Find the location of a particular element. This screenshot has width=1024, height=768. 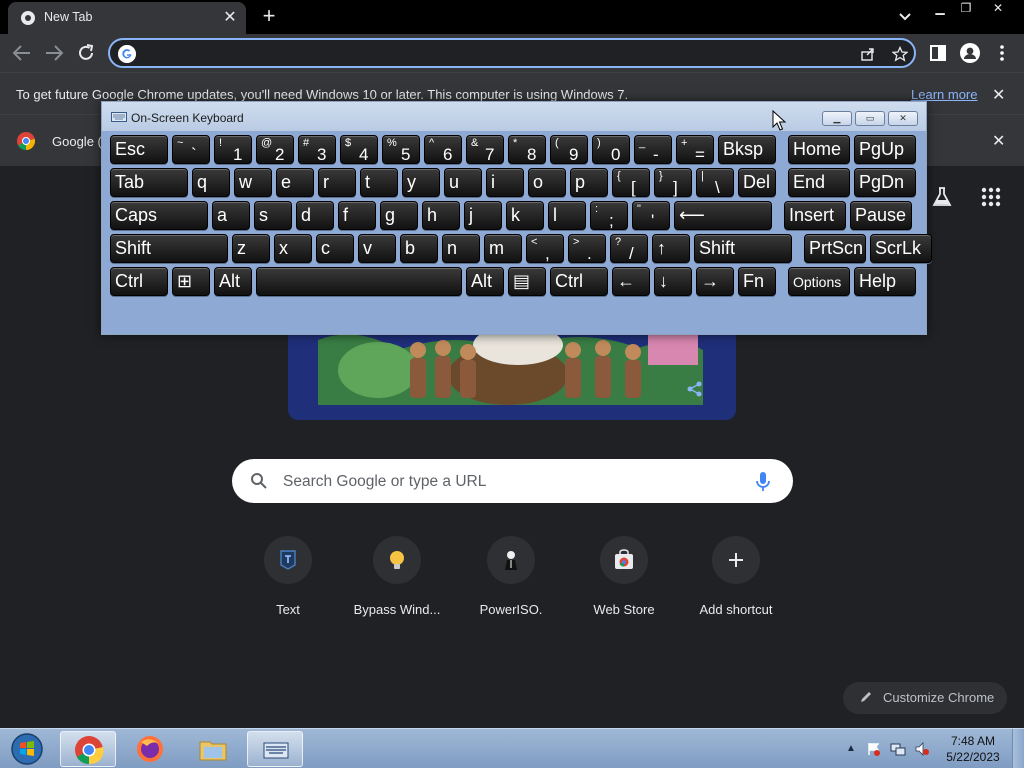

ntp-search-box: Search Google or type a URL is located at coordinates (512, 481).